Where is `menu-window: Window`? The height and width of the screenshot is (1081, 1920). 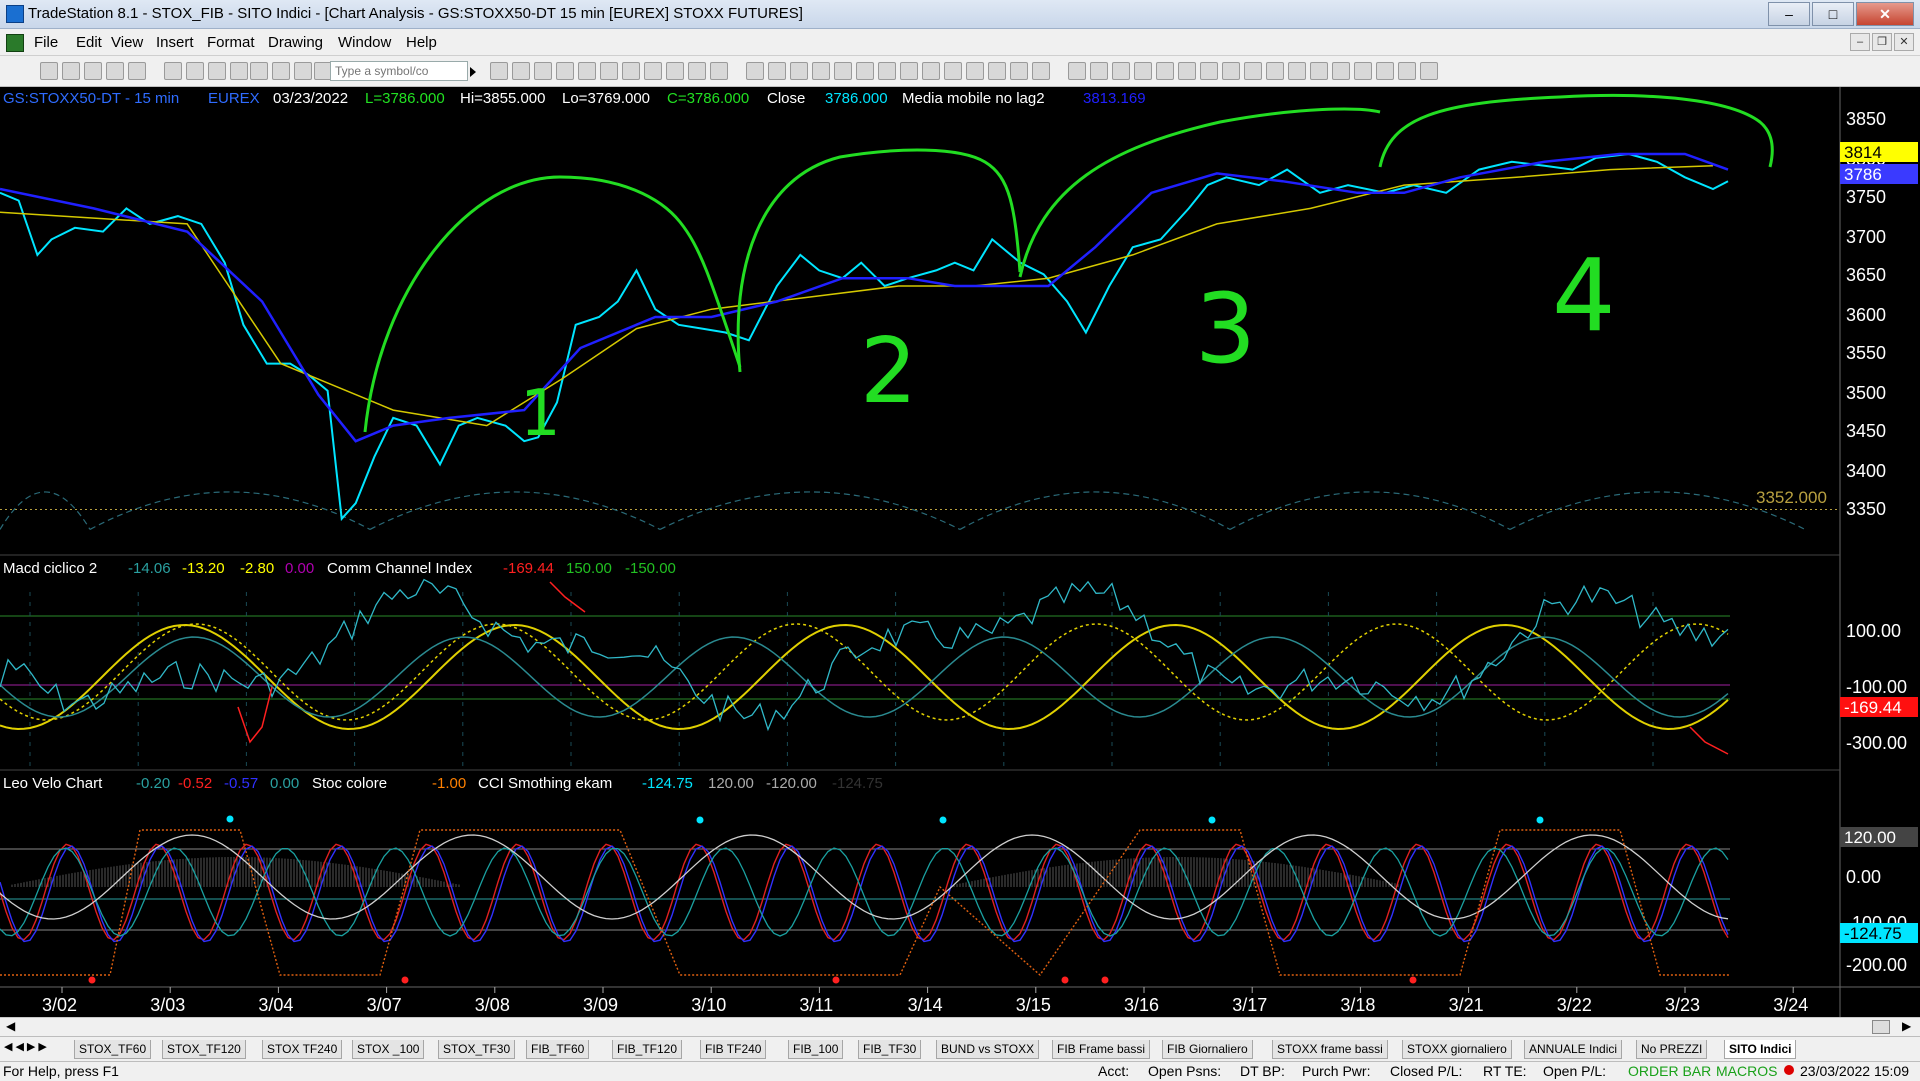
menu-window: Window is located at coordinates (364, 42).